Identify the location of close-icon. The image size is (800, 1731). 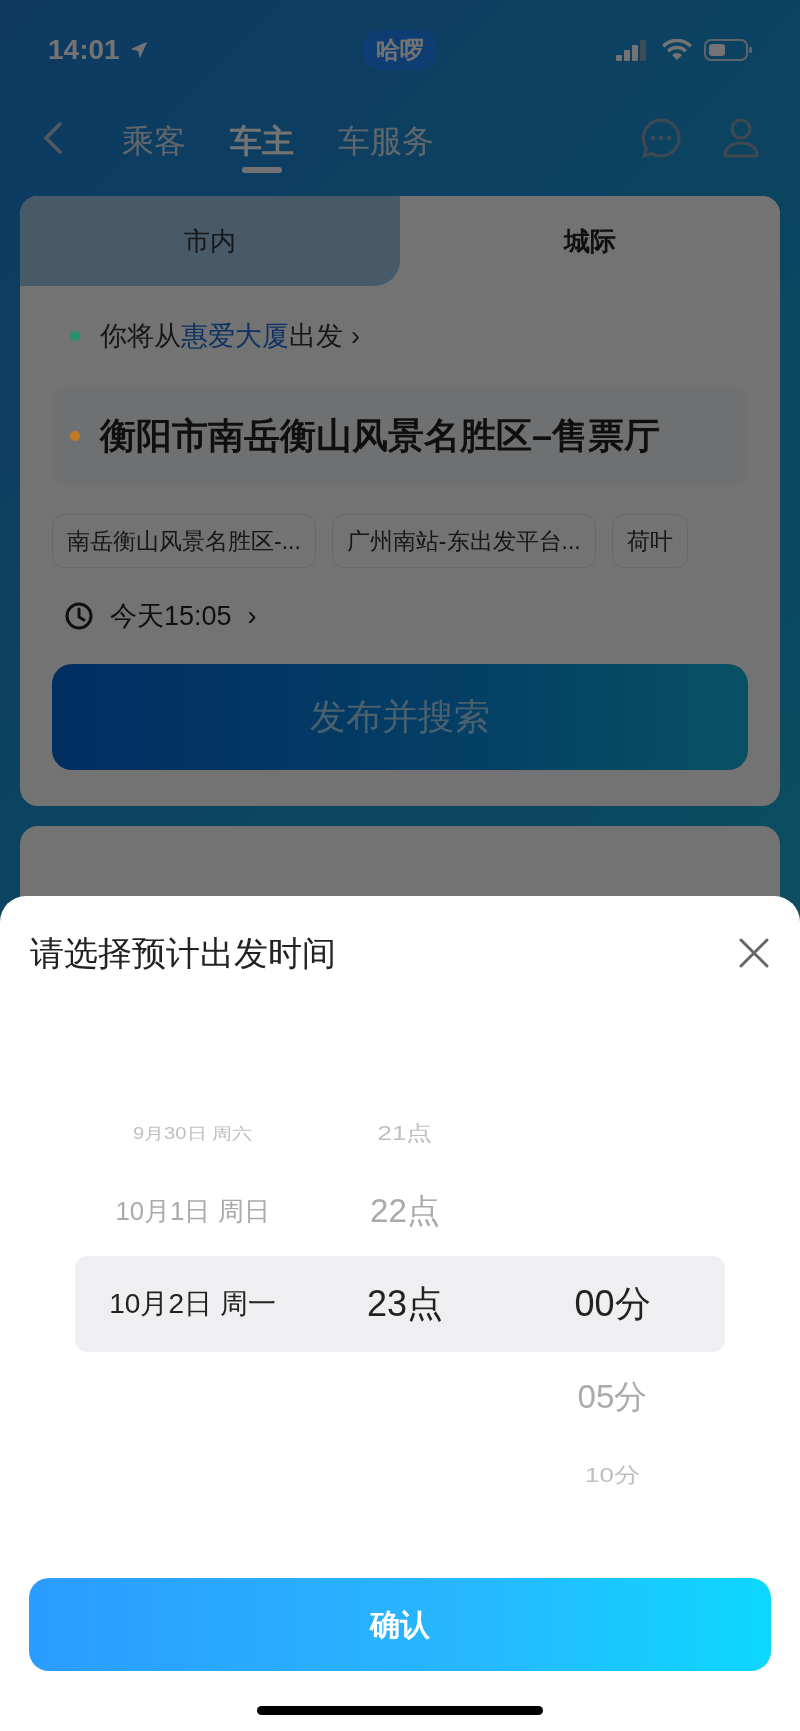
(754, 953).